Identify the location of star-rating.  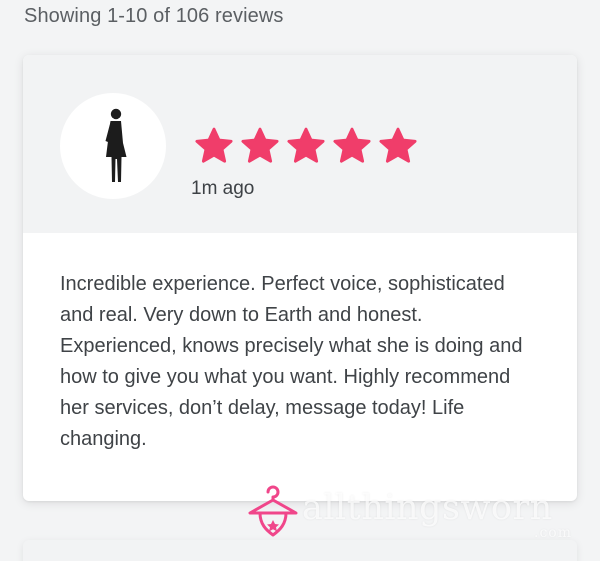
(306, 146).